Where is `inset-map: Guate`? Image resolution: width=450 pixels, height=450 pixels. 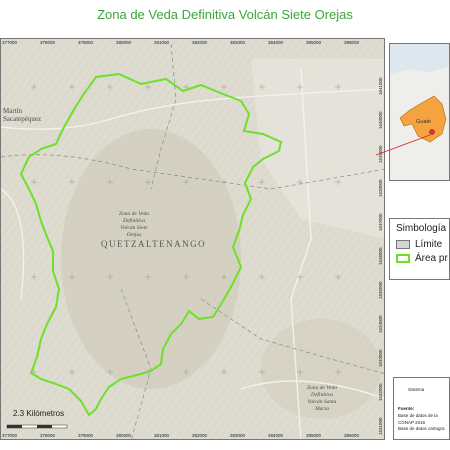 inset-map: Guate is located at coordinates (419, 112).